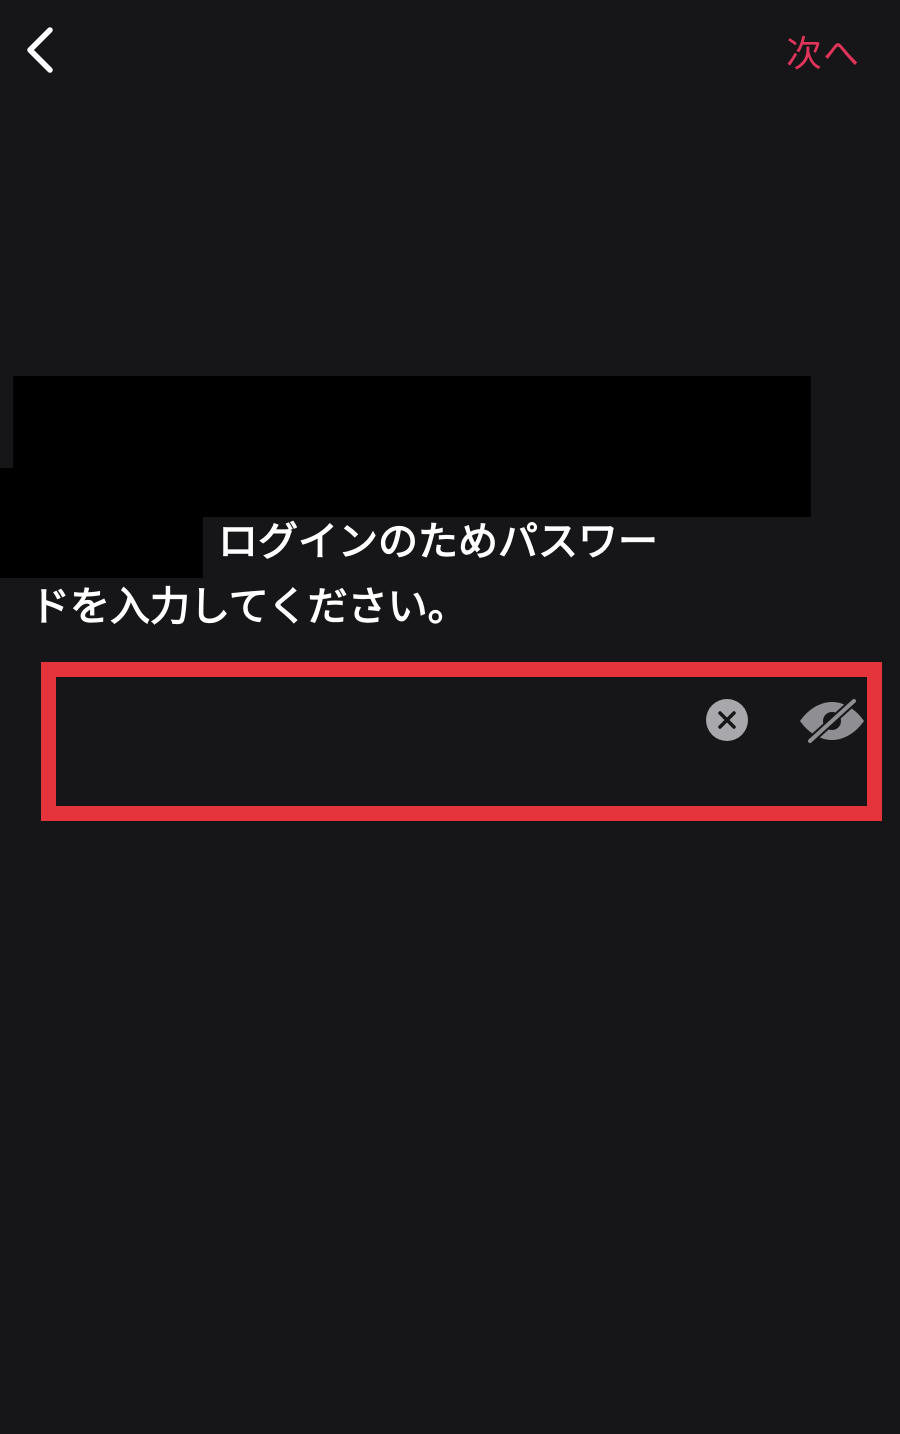  I want to click on clear-button, so click(727, 720).